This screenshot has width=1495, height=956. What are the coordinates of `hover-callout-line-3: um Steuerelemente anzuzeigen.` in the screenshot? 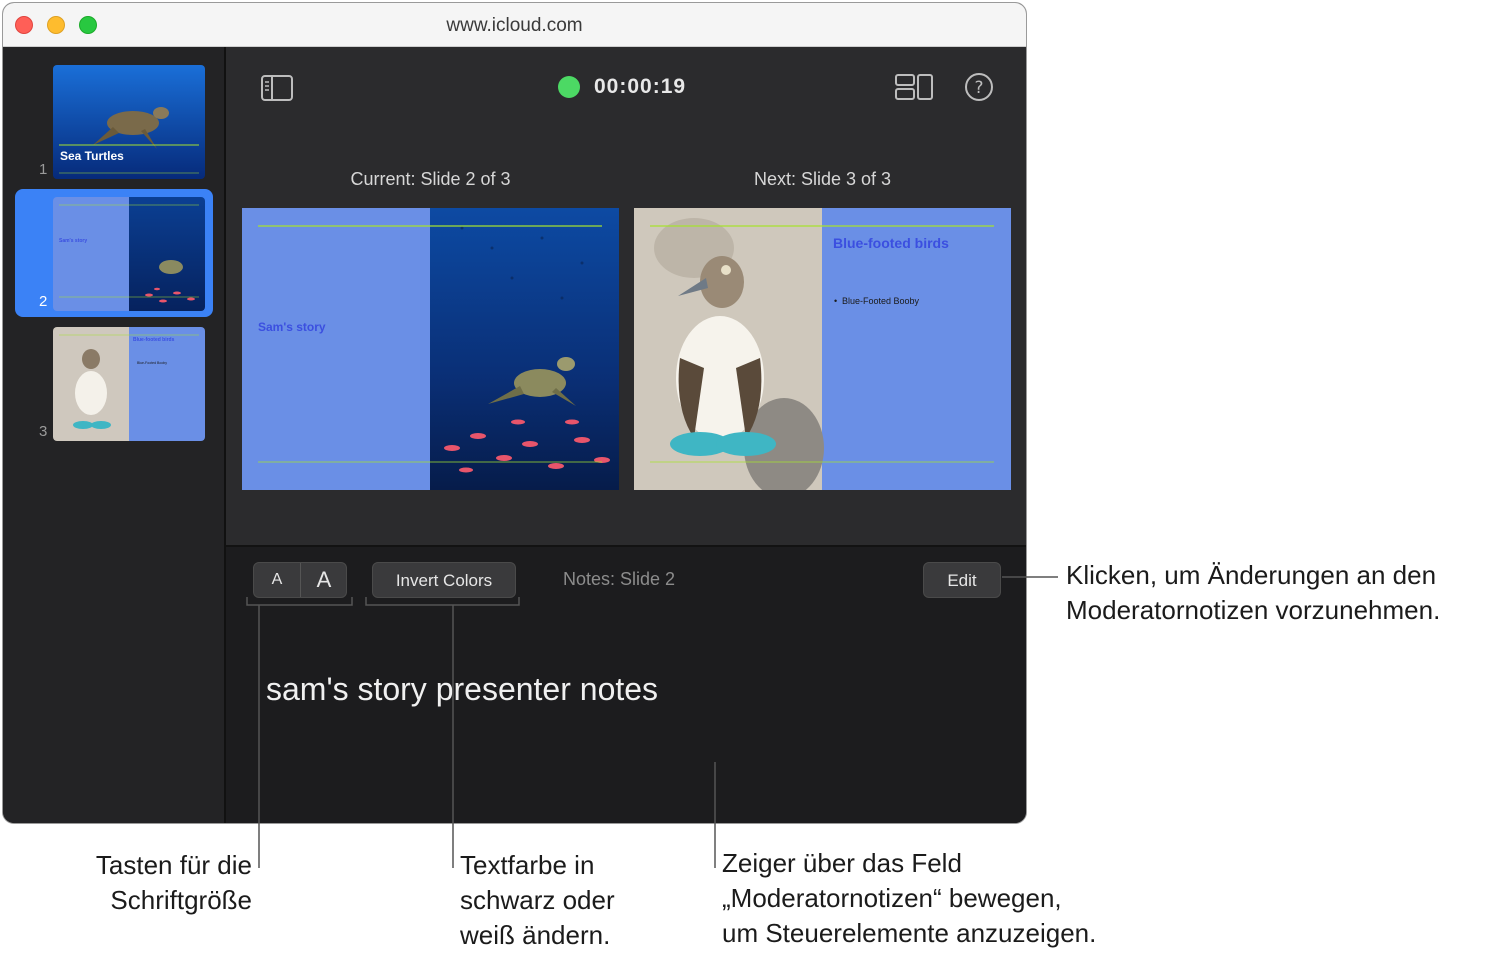 It's located at (909, 933).